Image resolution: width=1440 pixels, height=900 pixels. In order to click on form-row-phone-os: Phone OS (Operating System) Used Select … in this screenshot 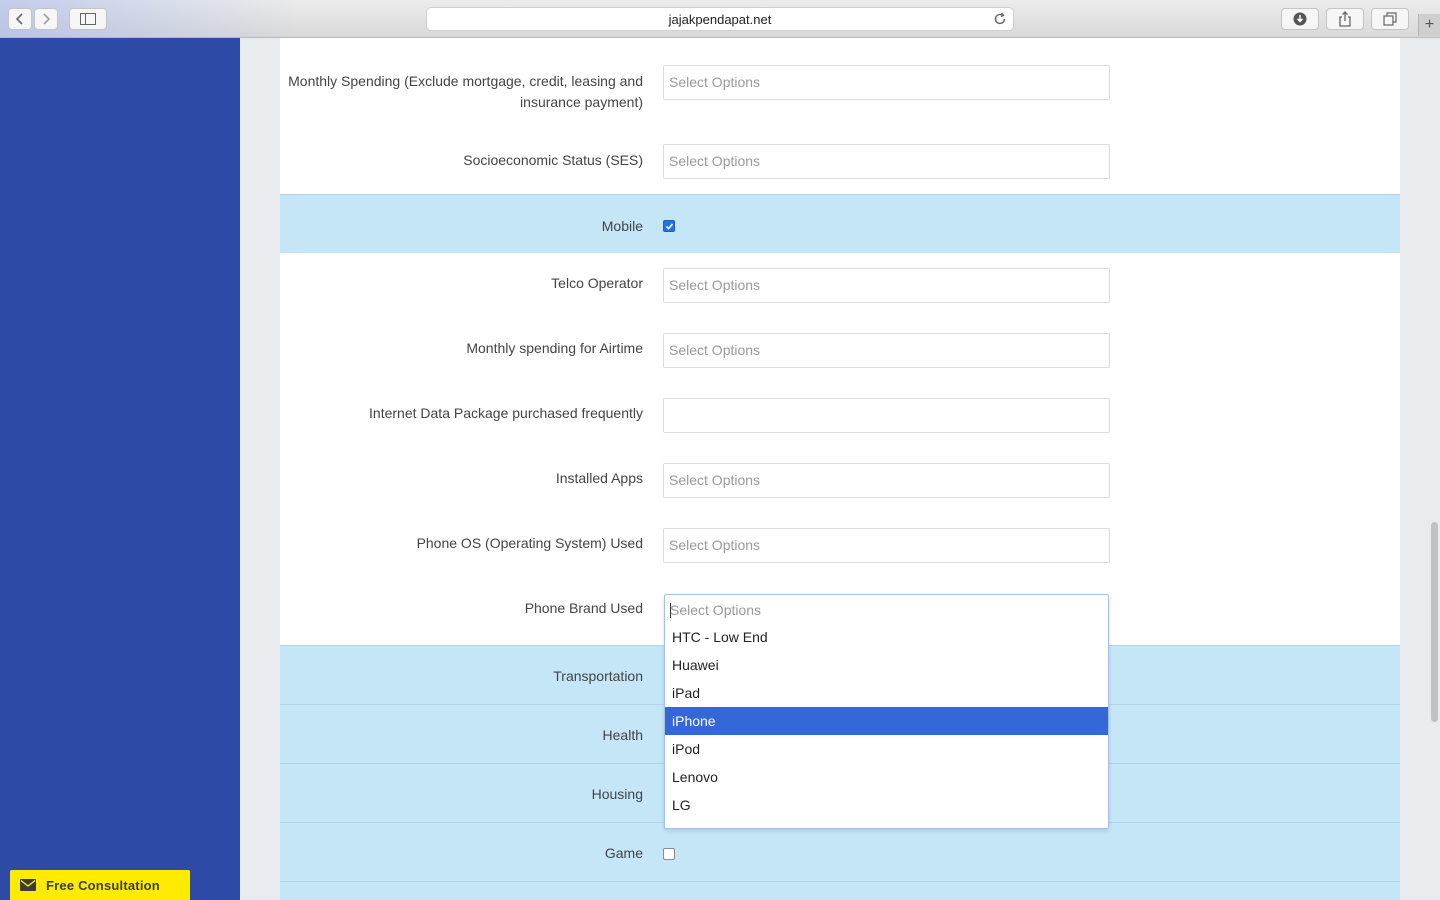, I will do `click(840, 545)`.